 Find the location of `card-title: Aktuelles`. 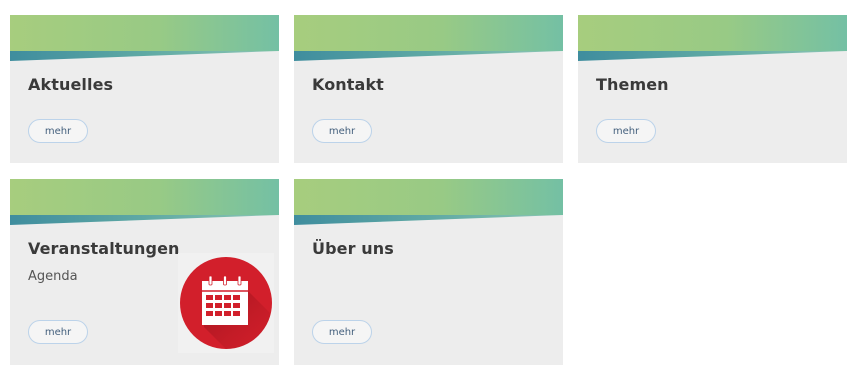

card-title: Aktuelles is located at coordinates (71, 84).